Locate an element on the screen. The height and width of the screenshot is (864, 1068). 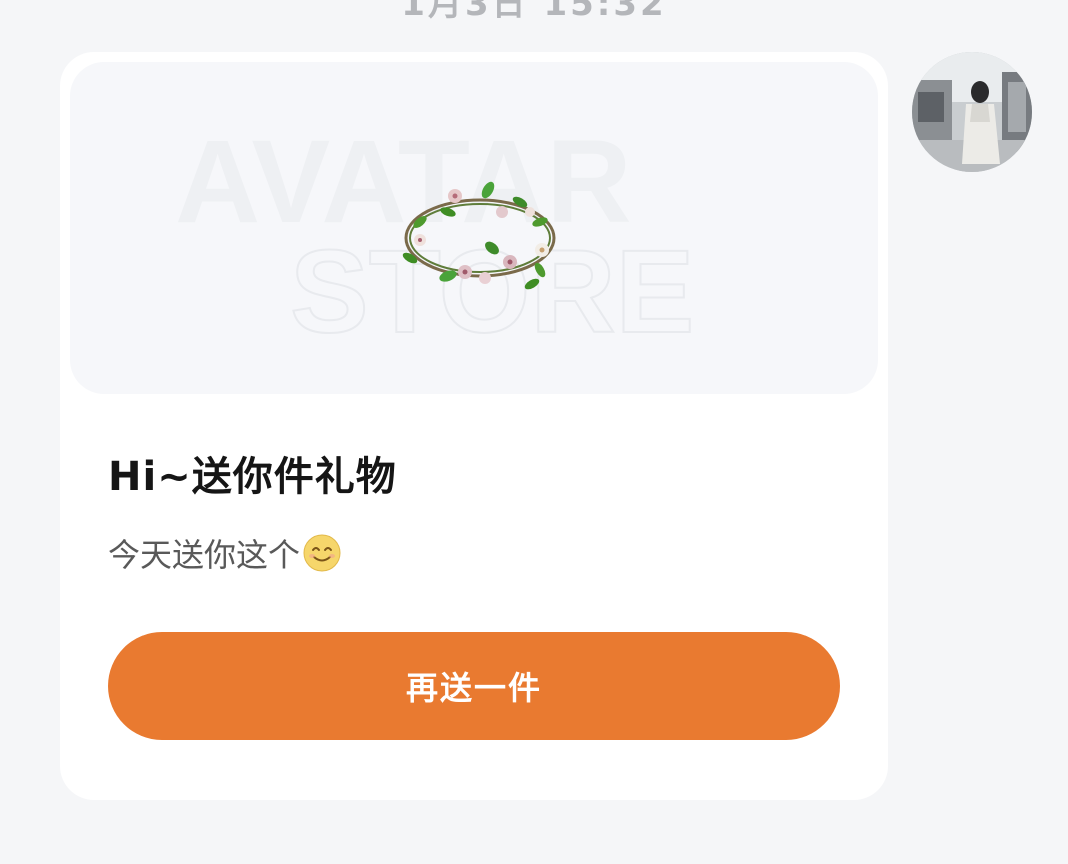
smile-emoji-icon is located at coordinates (322, 553).